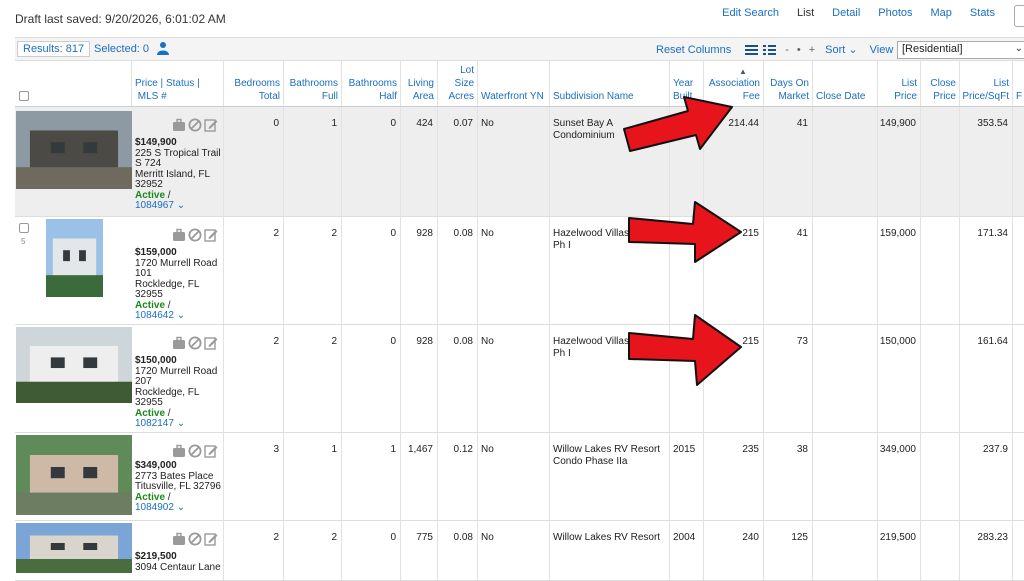  I want to click on cell-value: 928, so click(424, 233).